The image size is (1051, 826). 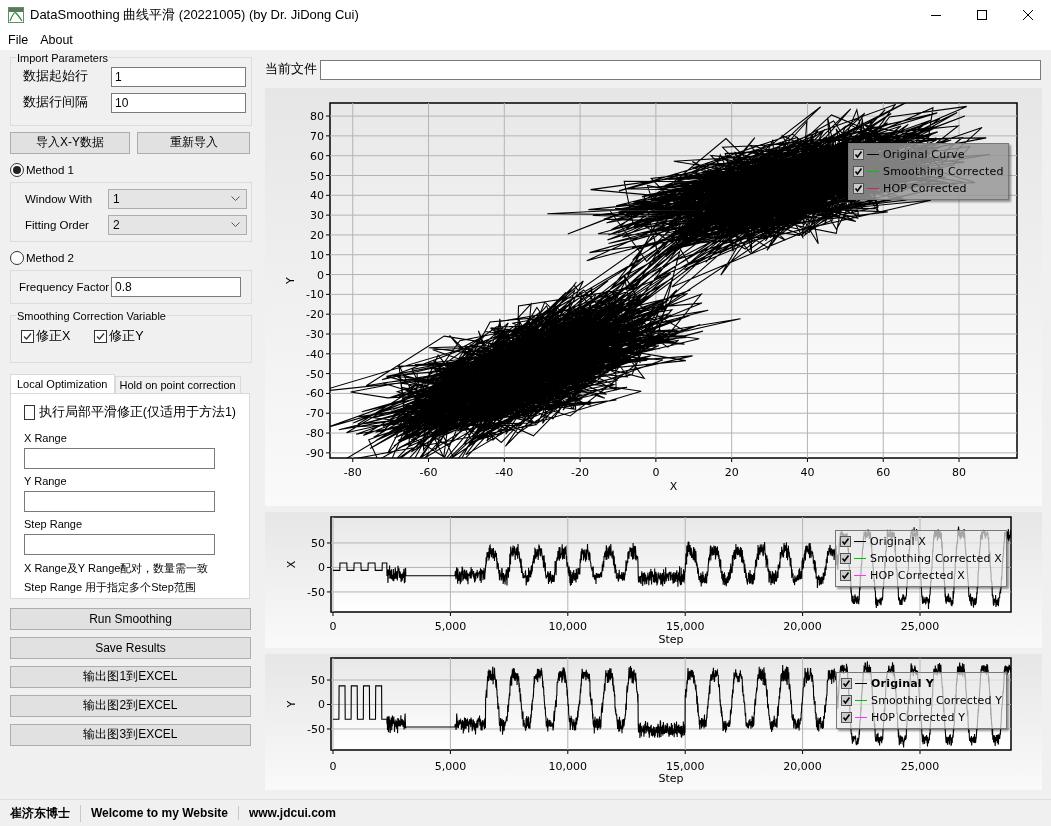 What do you see at coordinates (57, 224) in the screenshot?
I see `field-label: Fitting Order` at bounding box center [57, 224].